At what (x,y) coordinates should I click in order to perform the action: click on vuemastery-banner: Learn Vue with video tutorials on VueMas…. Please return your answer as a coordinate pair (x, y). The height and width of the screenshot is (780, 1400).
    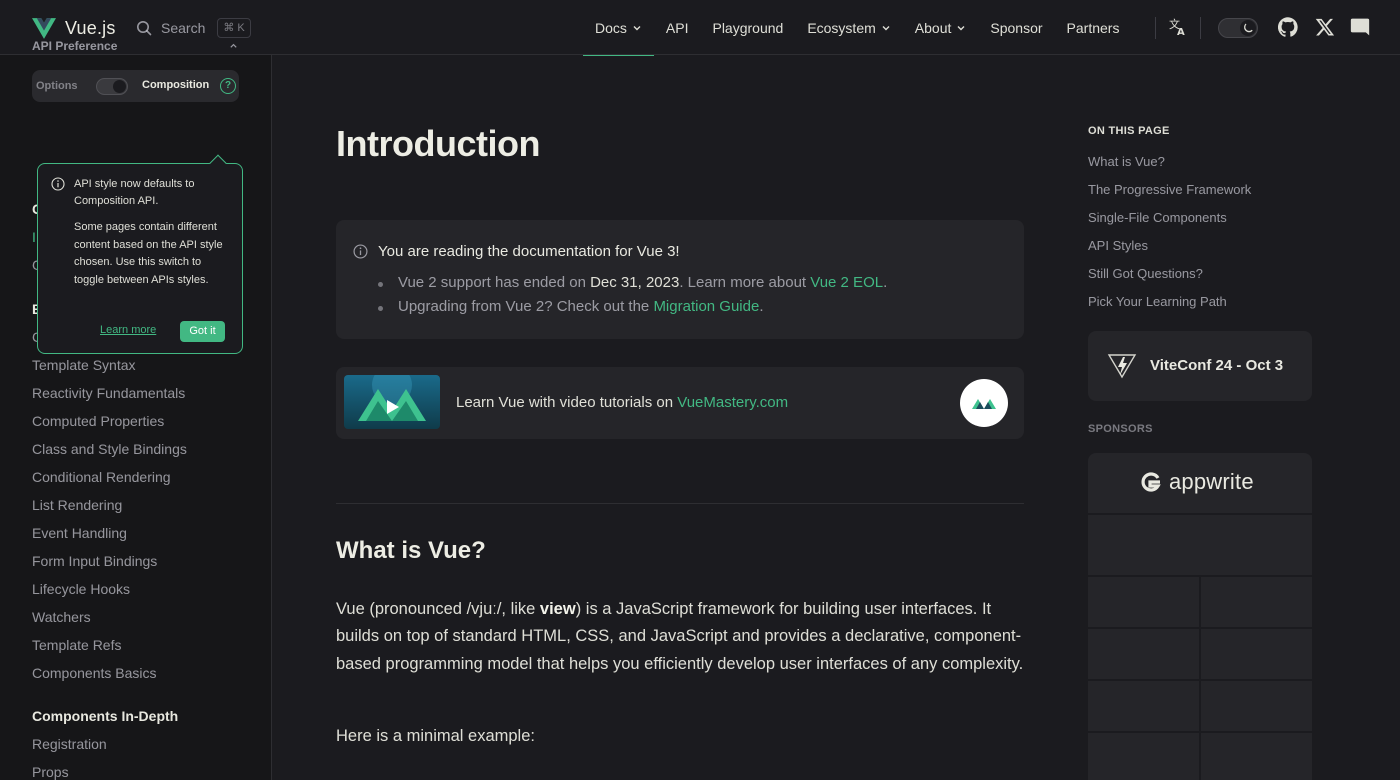
    Looking at the image, I should click on (680, 403).